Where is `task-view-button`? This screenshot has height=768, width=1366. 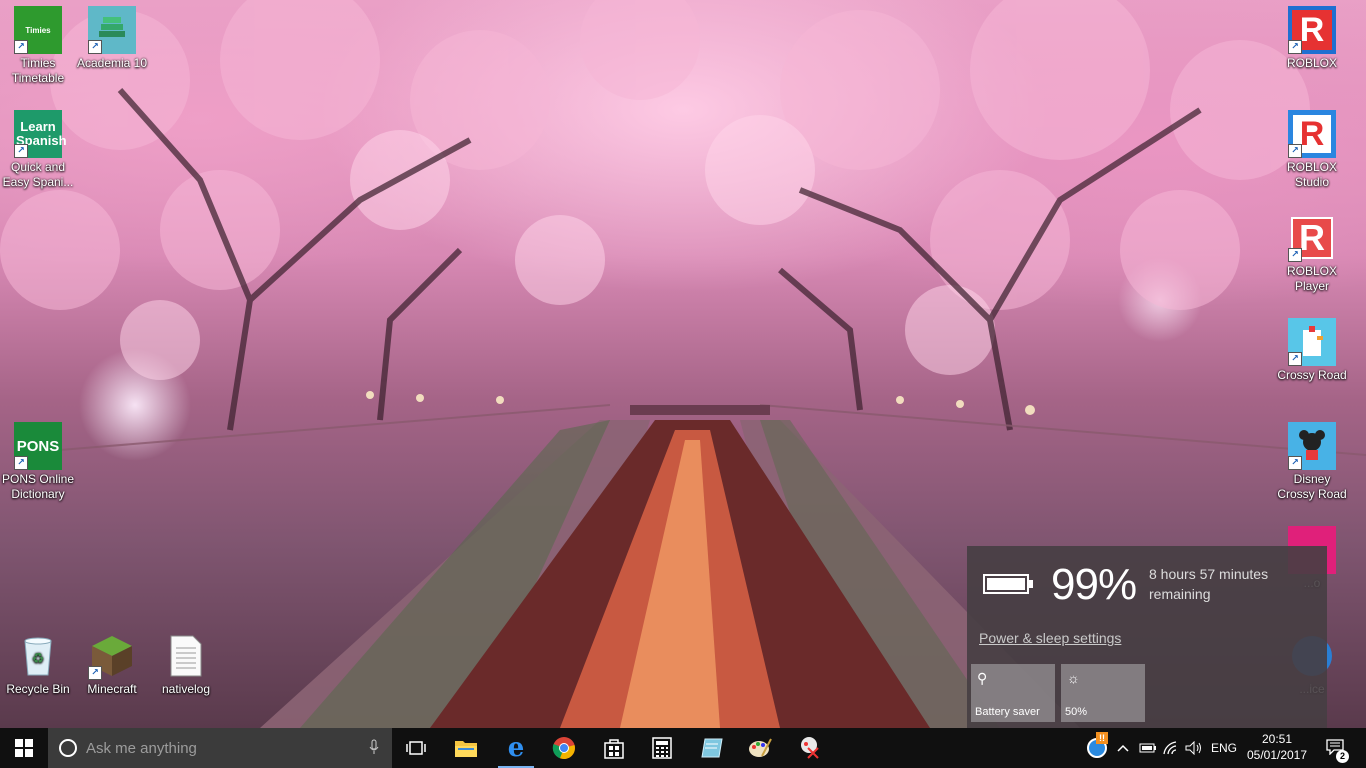 task-view-button is located at coordinates (416, 748).